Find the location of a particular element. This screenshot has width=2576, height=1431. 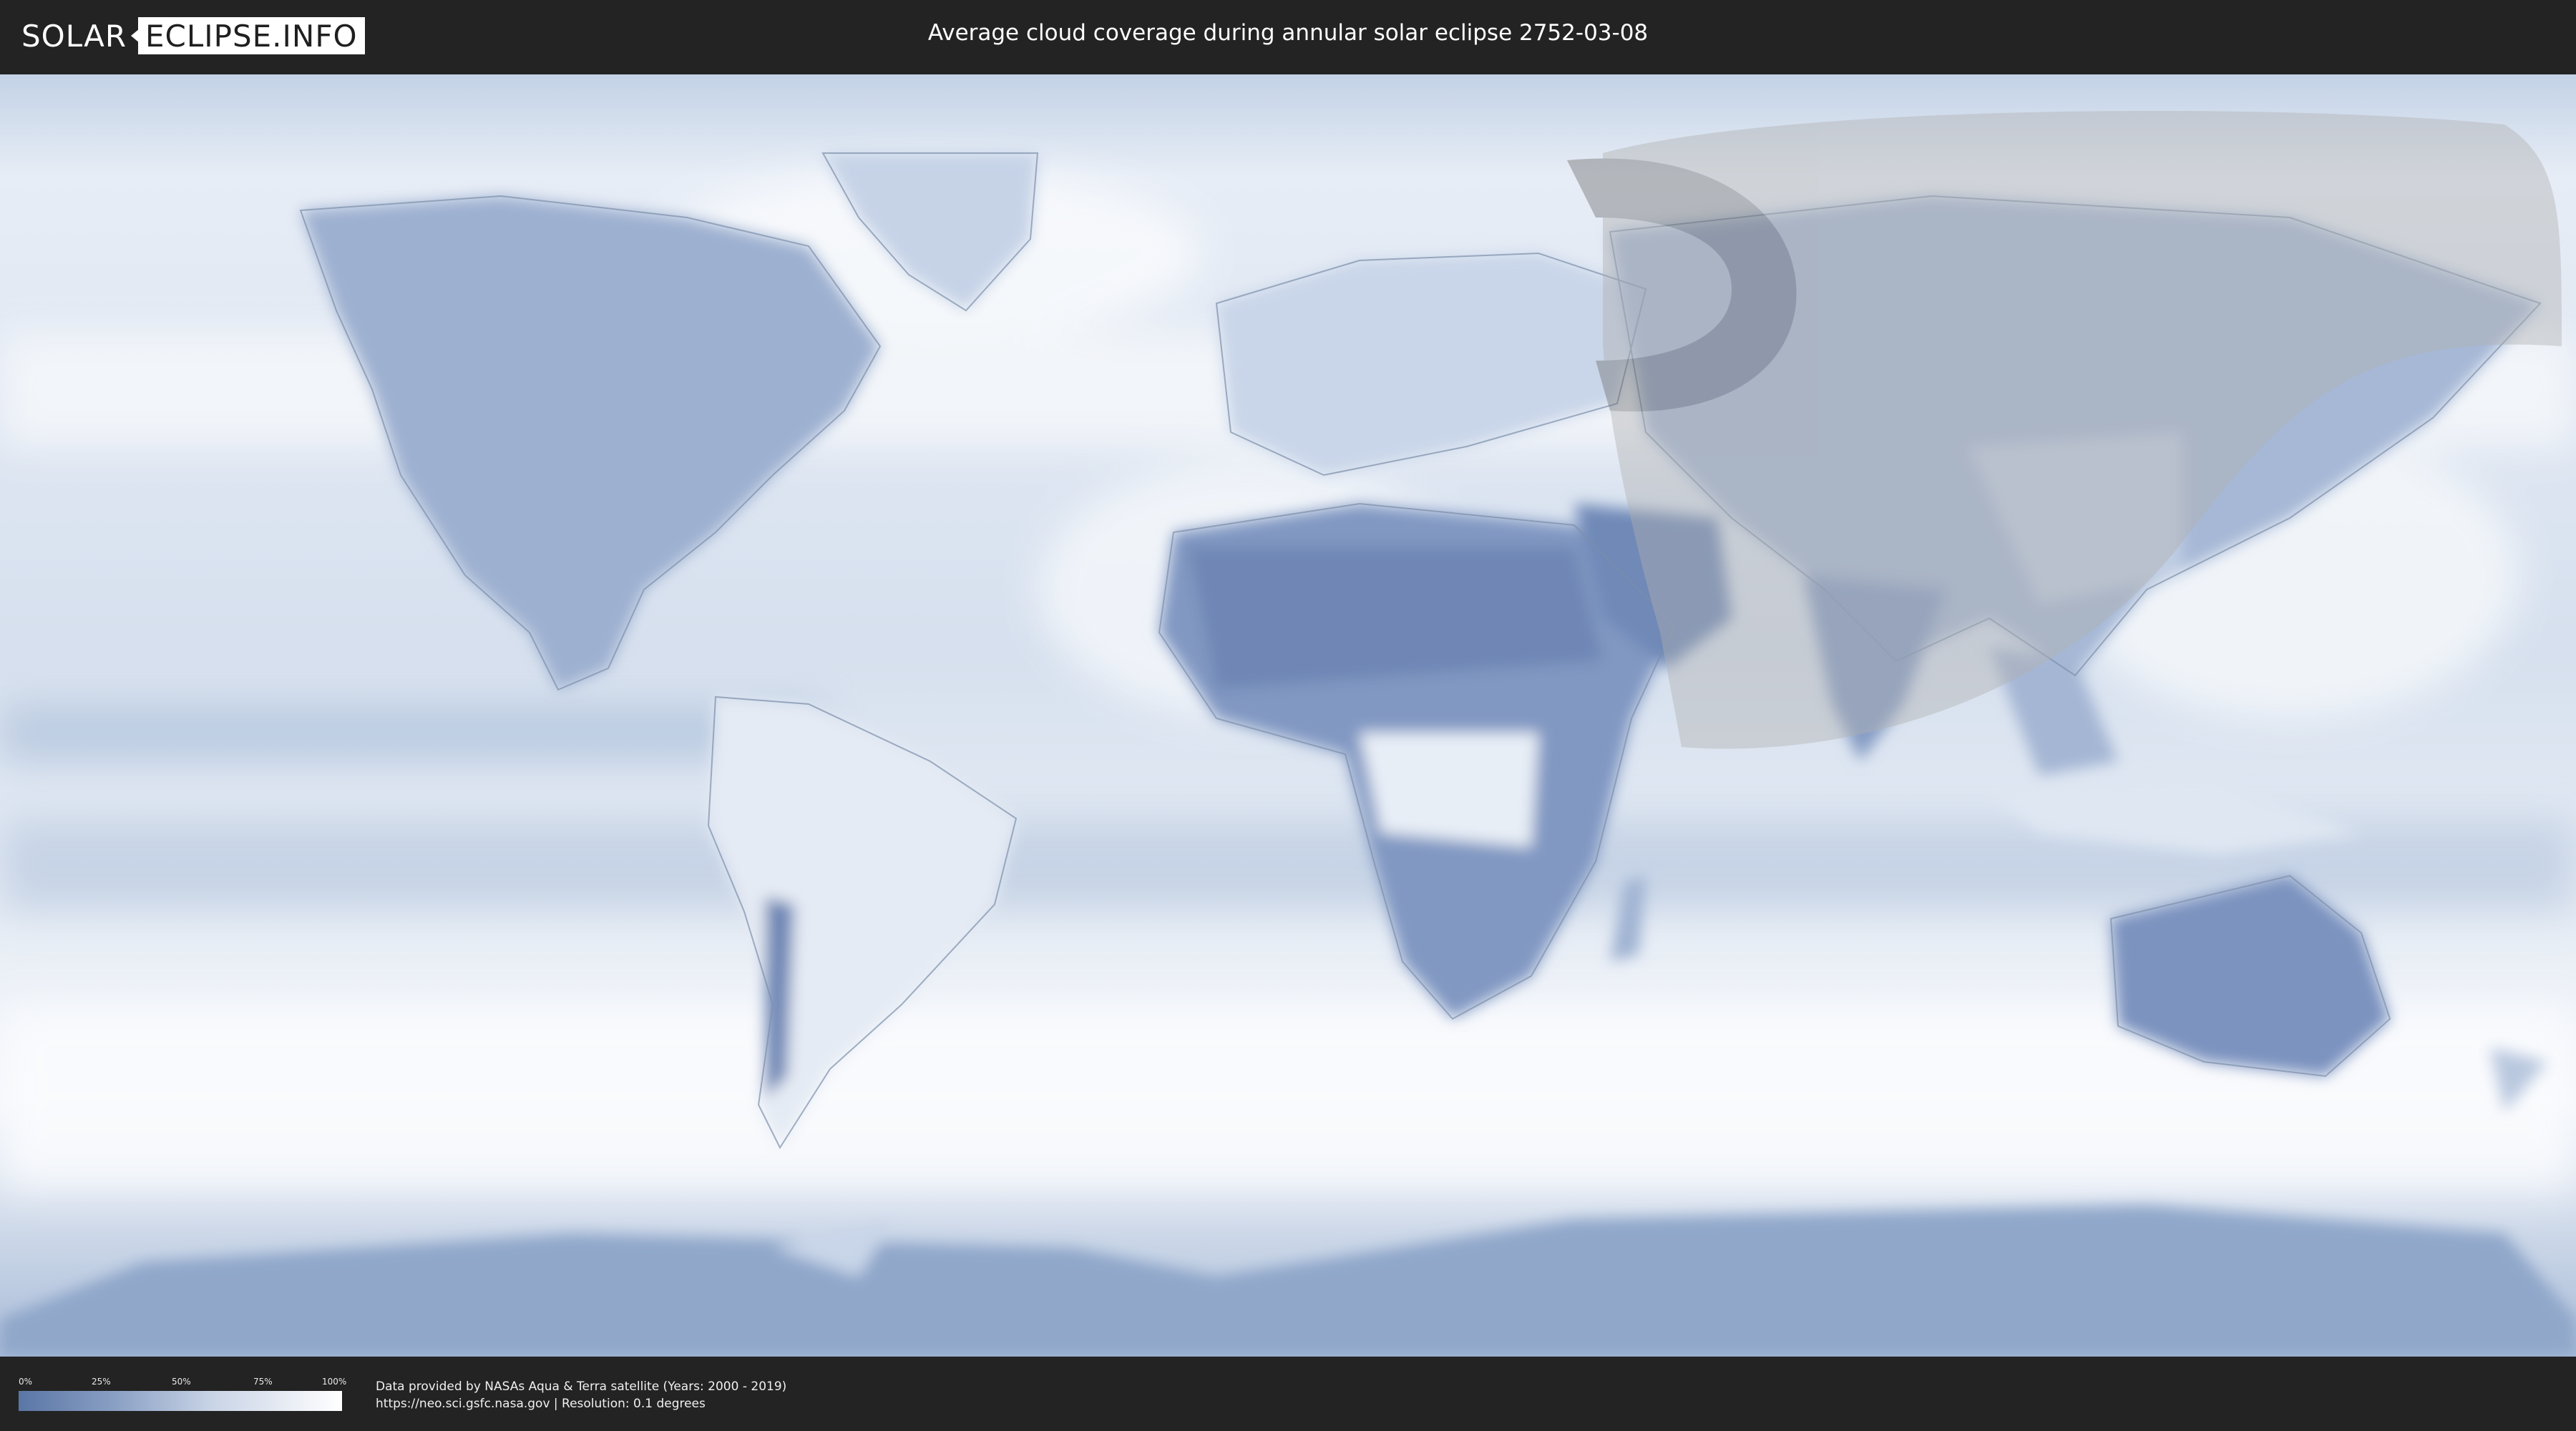

scale-tick-75: 75% is located at coordinates (263, 1382).